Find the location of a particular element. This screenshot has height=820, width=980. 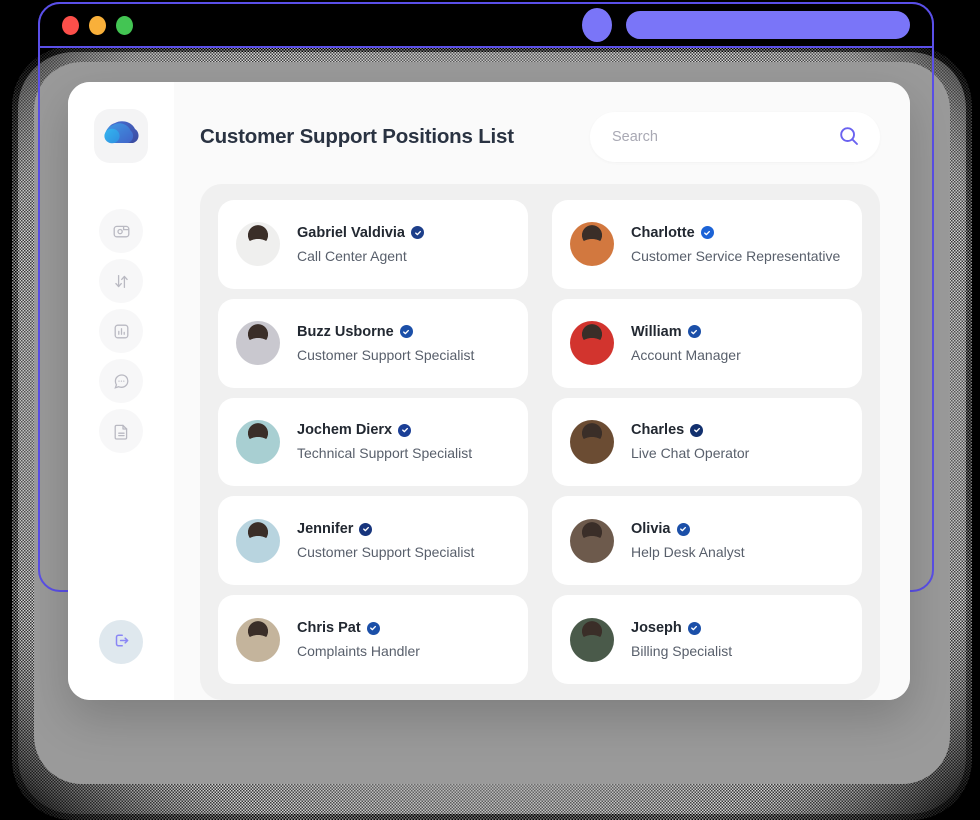

search-bar is located at coordinates (735, 137).